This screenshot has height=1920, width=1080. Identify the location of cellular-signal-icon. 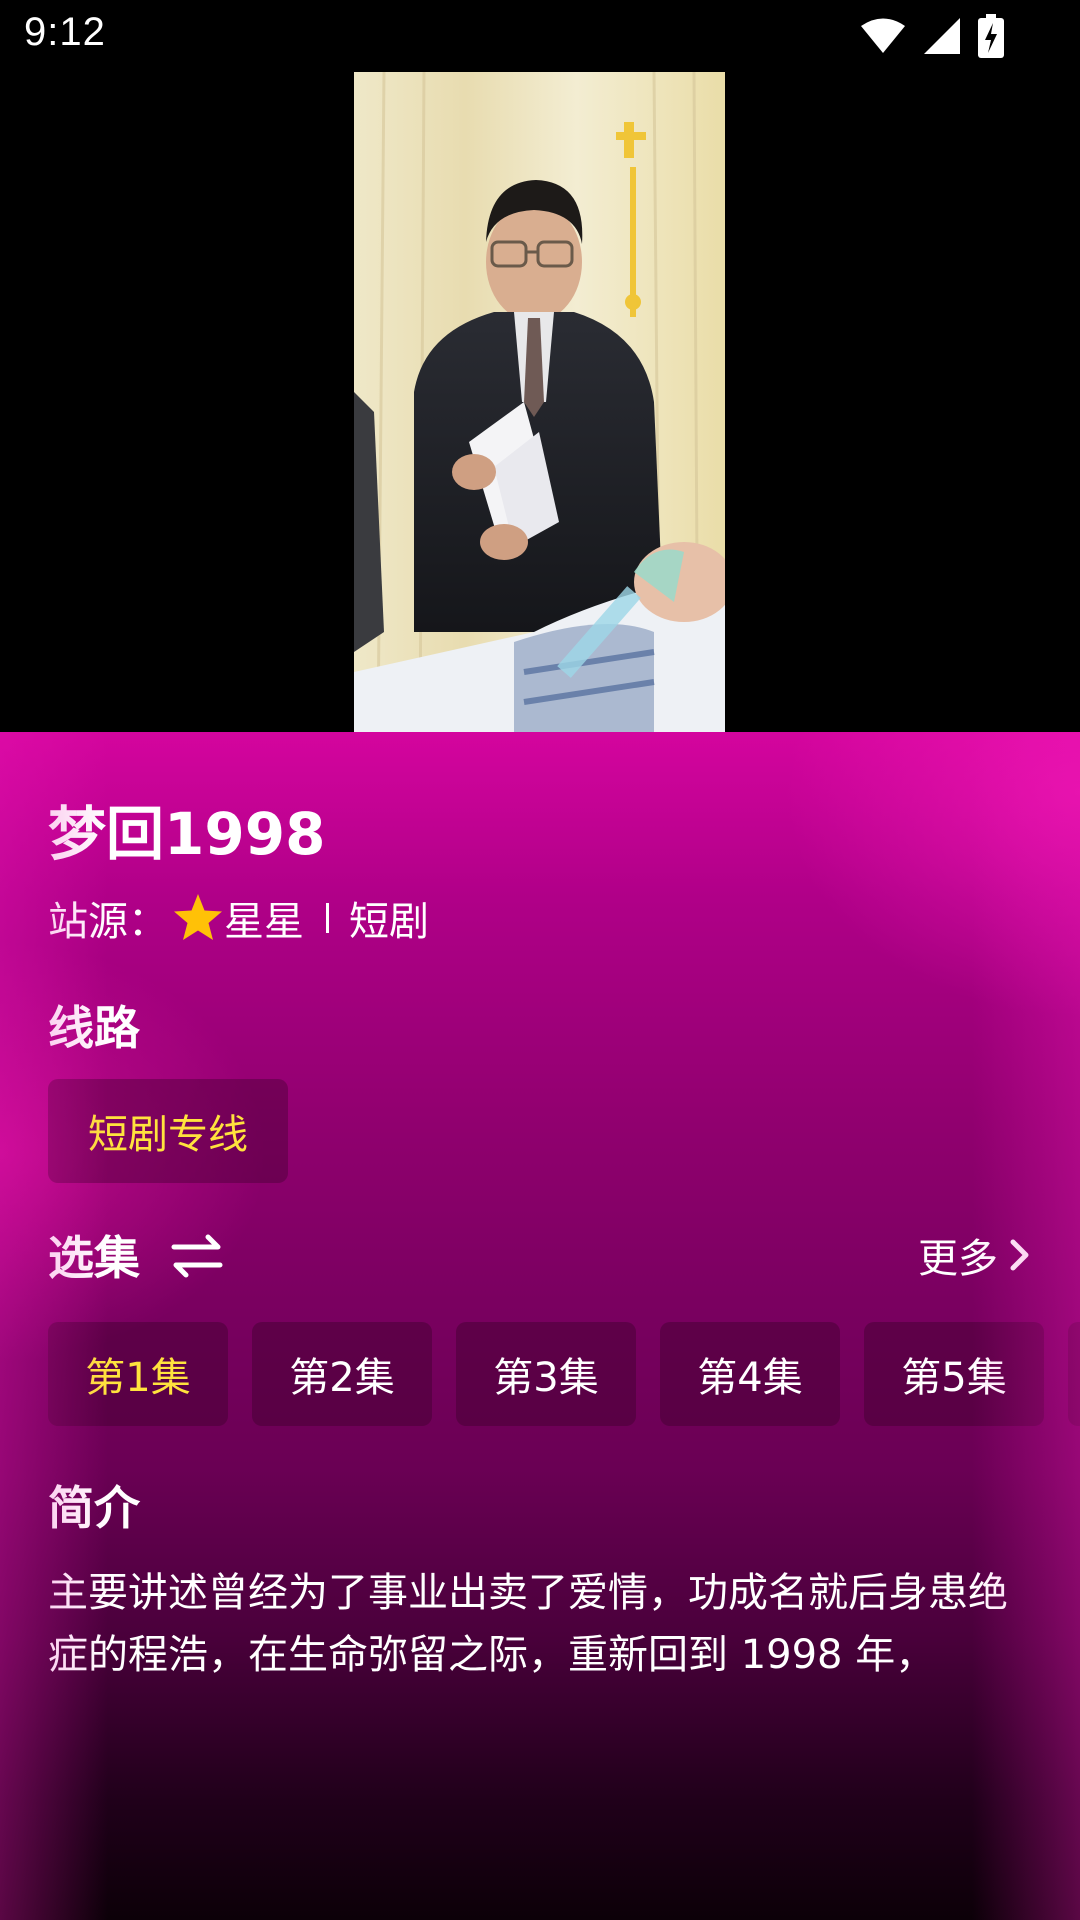
(942, 36).